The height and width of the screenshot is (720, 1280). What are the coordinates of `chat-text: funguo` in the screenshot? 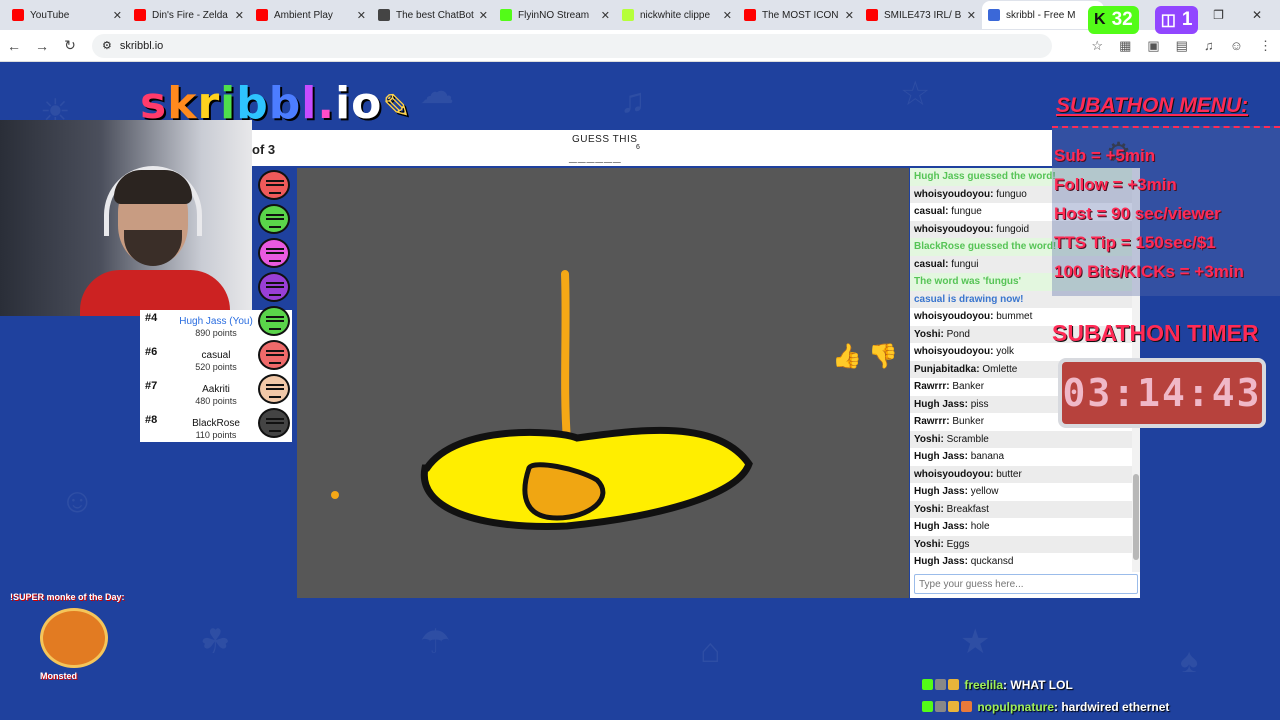 It's located at (1011, 194).